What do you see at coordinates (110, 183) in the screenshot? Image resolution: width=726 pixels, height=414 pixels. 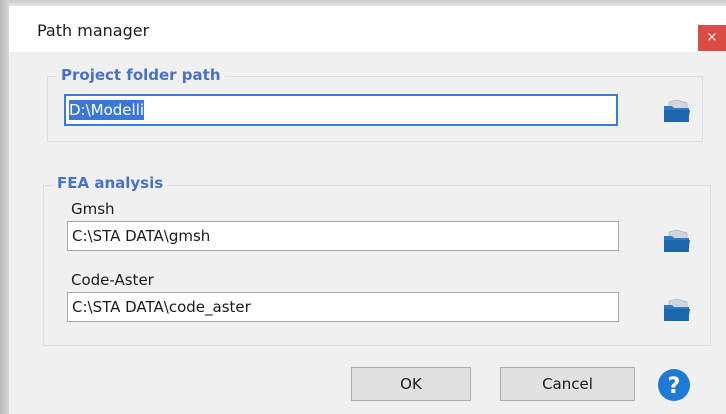 I see `fea-analysis-group-title: FEA analysis` at bounding box center [110, 183].